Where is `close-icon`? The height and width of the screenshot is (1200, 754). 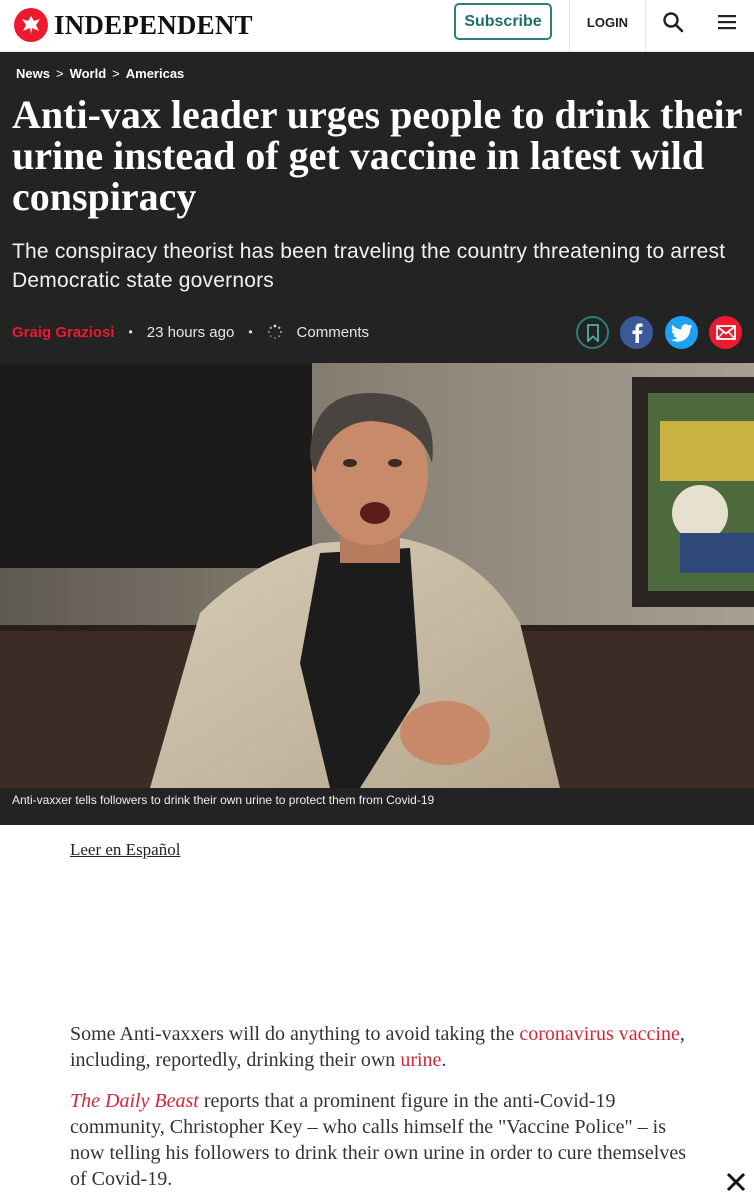 close-icon is located at coordinates (736, 1182).